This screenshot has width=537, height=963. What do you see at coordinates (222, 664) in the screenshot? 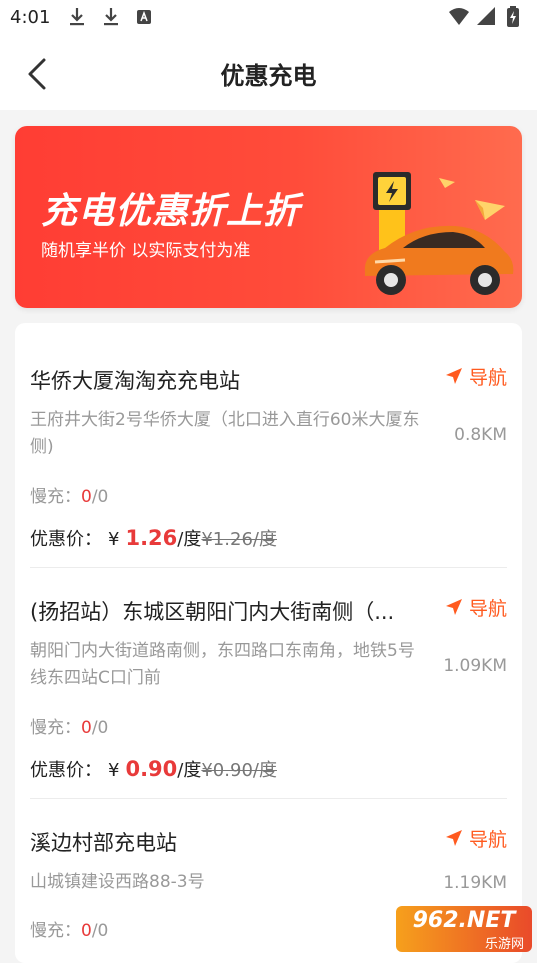
I see `station-address: 朝阳门内大街道路南侧，东四路口东南角，地铁5号线东四站C口门前` at bounding box center [222, 664].